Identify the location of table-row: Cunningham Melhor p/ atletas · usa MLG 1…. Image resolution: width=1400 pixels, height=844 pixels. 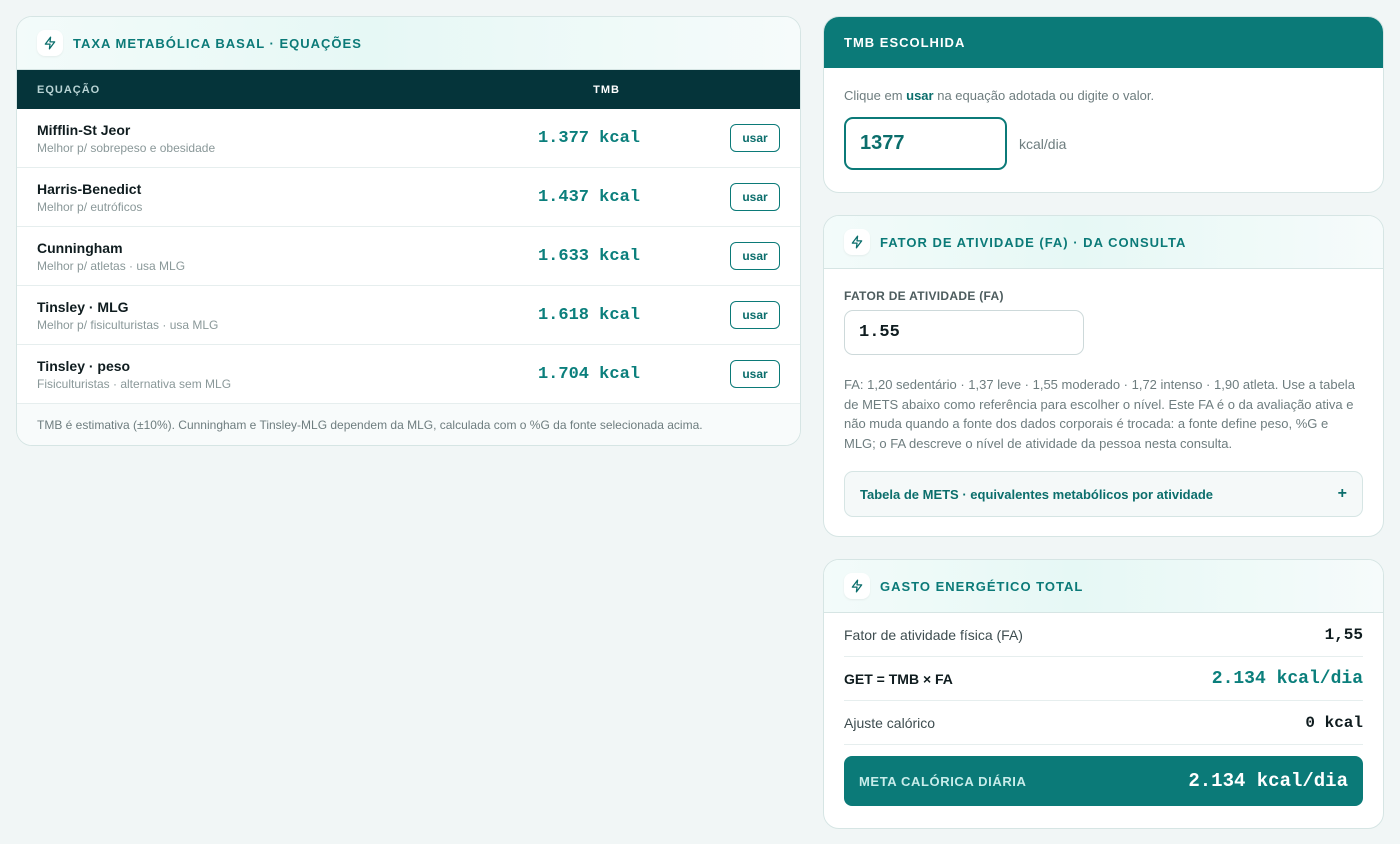
(408, 256).